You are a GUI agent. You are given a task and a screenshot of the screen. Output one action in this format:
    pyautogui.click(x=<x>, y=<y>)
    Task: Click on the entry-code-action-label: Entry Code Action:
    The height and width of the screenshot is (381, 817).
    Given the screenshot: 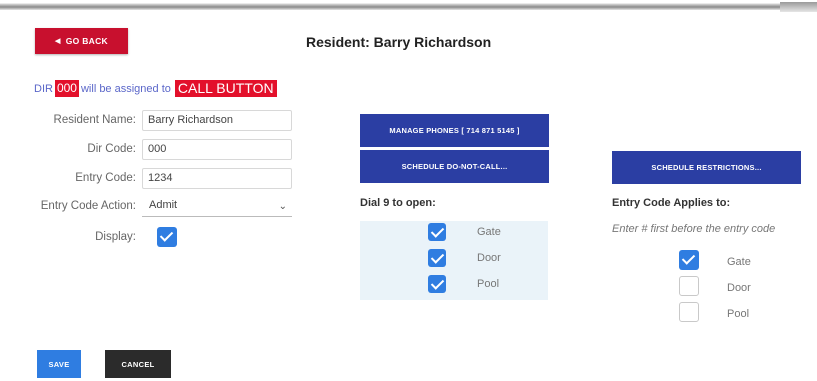 What is the action you would take?
    pyautogui.click(x=88, y=206)
    